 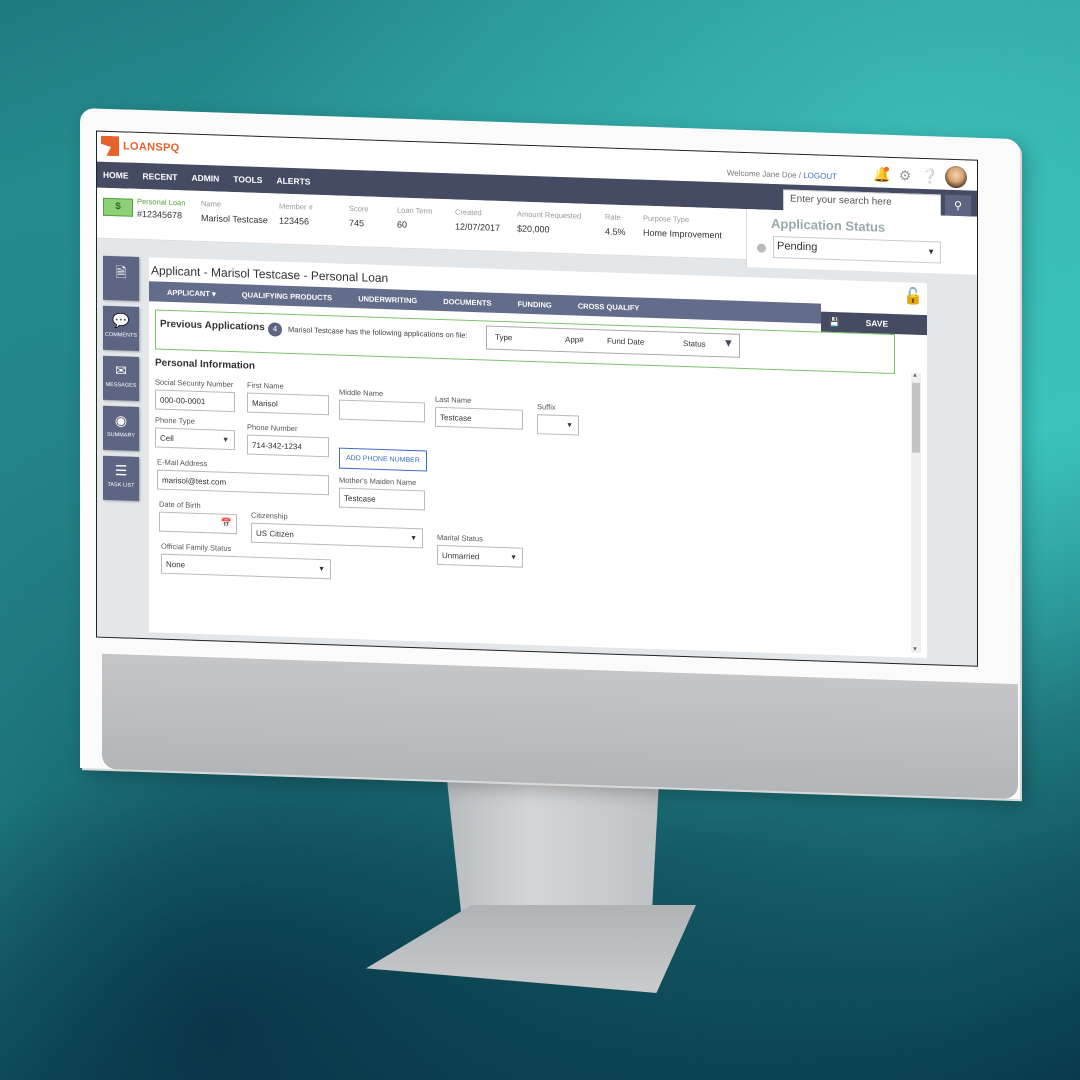 I want to click on unlock-icon: 🔓, so click(x=913, y=296).